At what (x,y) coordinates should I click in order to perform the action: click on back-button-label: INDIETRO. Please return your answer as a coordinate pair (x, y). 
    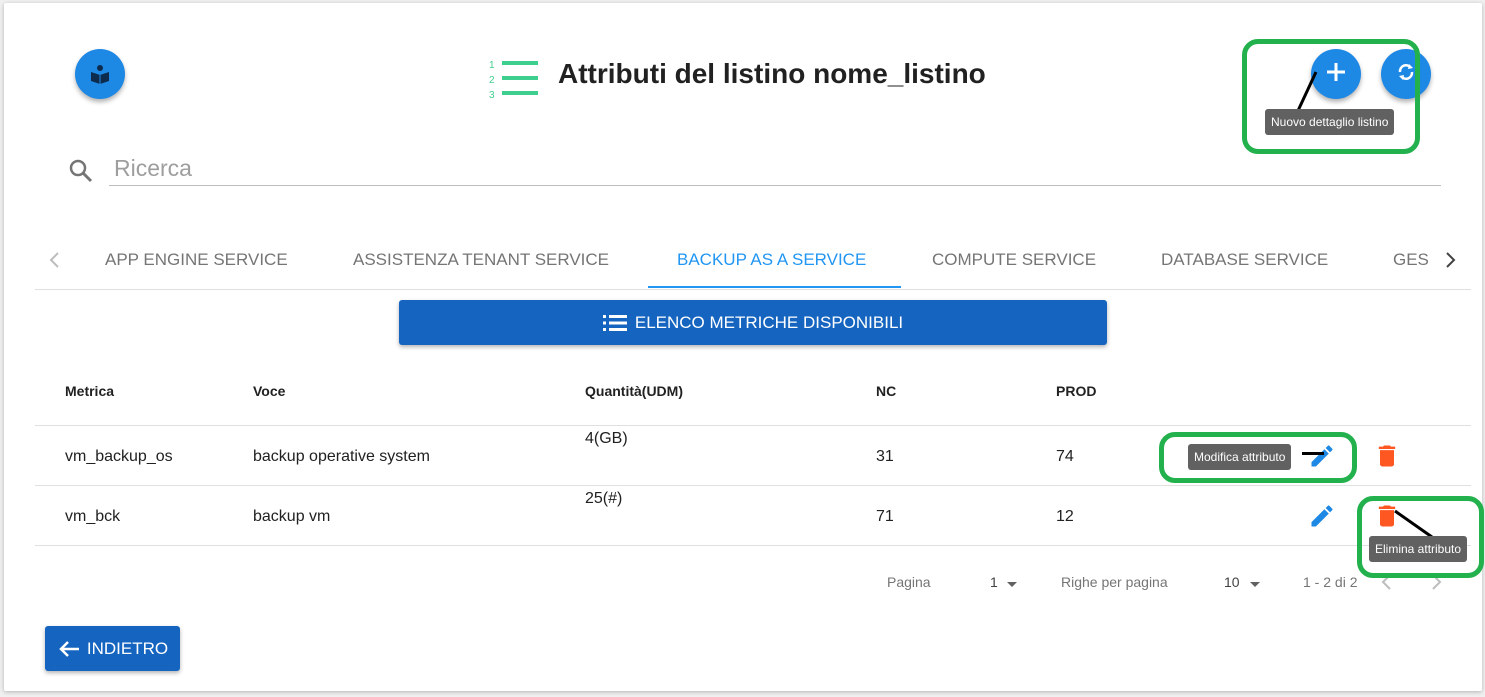
    Looking at the image, I should click on (127, 648).